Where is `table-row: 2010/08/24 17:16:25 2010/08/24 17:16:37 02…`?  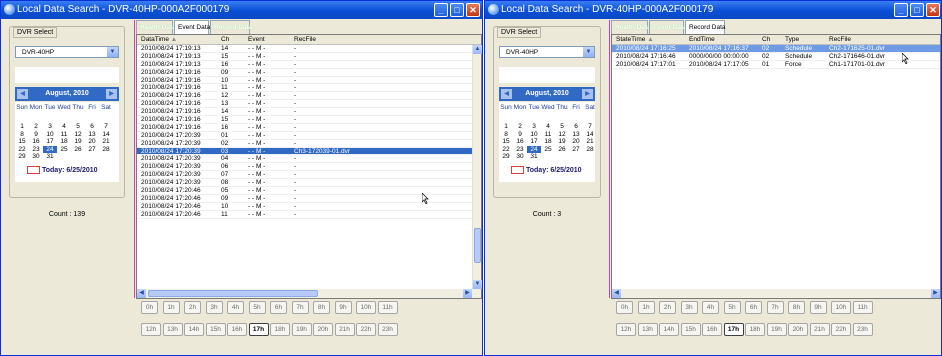
table-row: 2010/08/24 17:16:25 2010/08/24 17:16:37 02… is located at coordinates (776, 49).